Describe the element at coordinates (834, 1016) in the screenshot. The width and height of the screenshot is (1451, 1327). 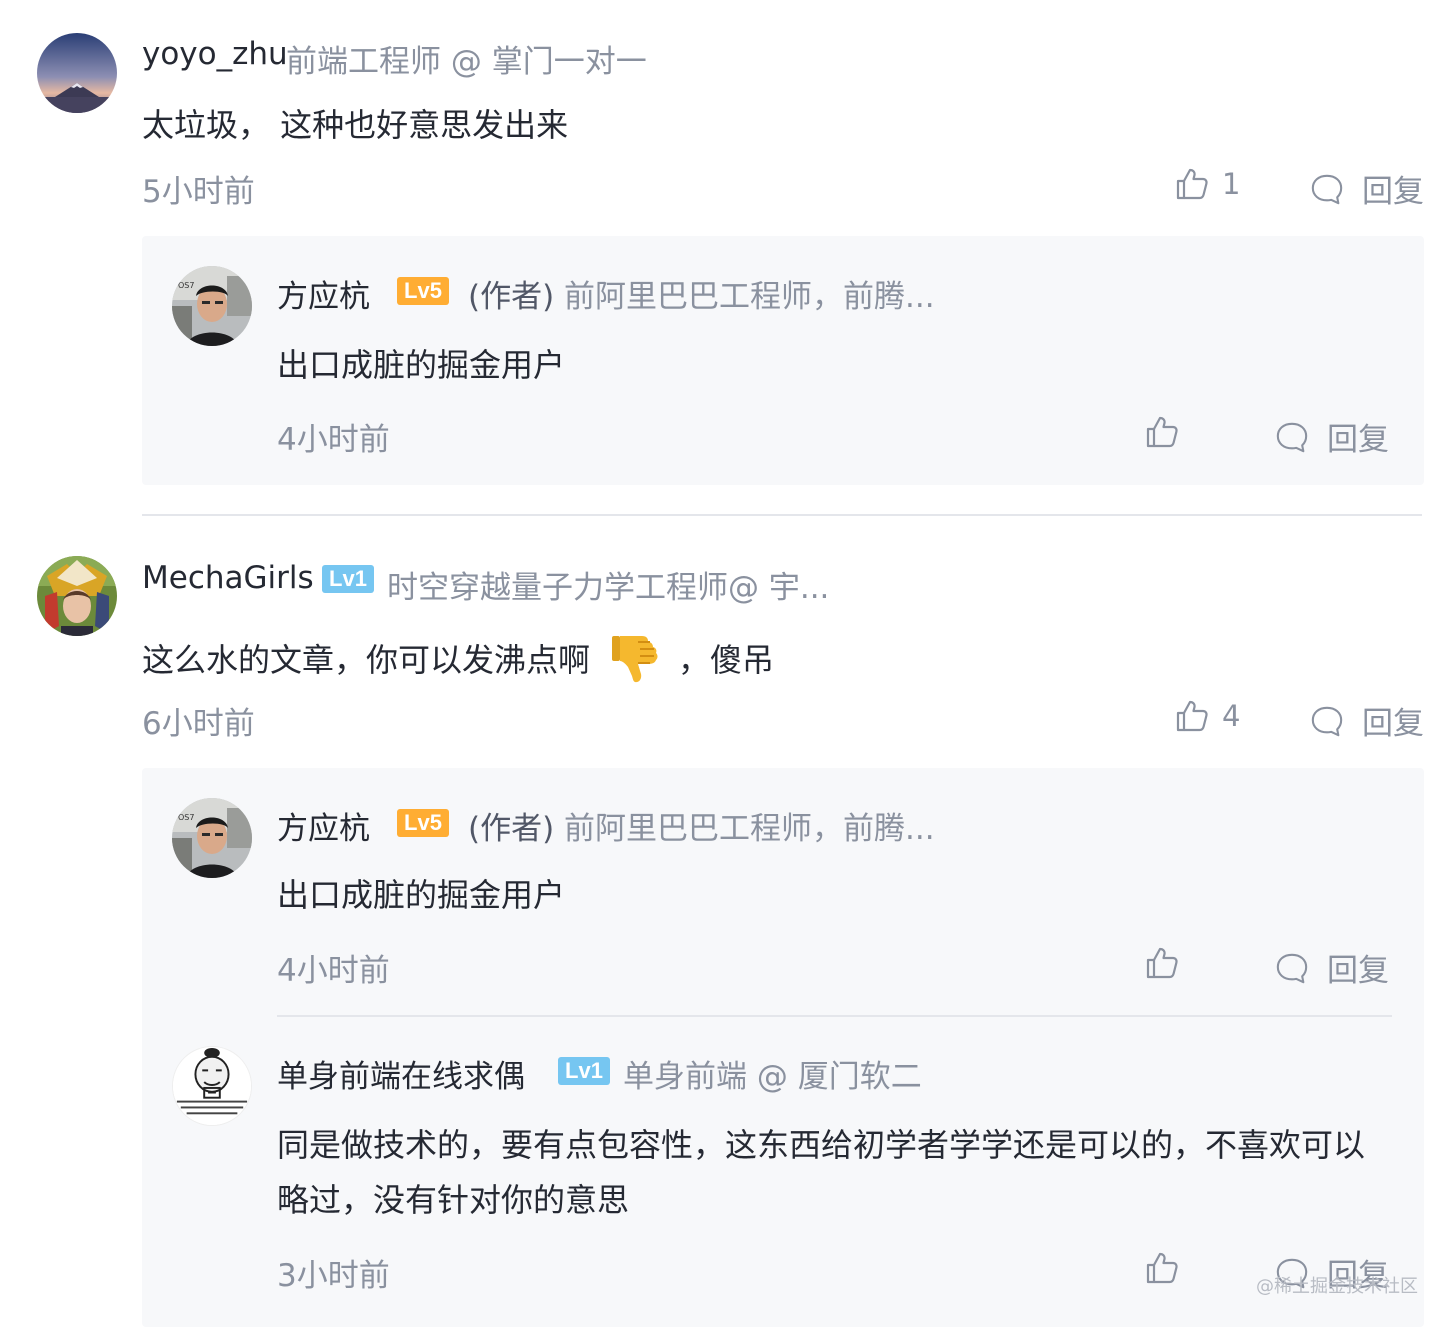
I see `reply-divider` at that location.